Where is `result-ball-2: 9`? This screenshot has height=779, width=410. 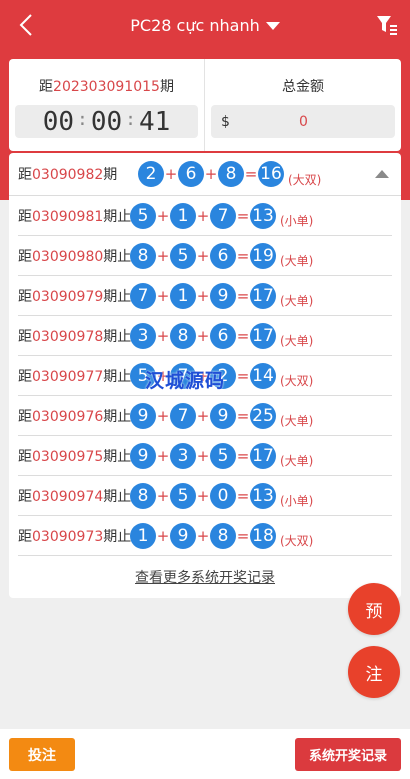 result-ball-2: 9 is located at coordinates (183, 535).